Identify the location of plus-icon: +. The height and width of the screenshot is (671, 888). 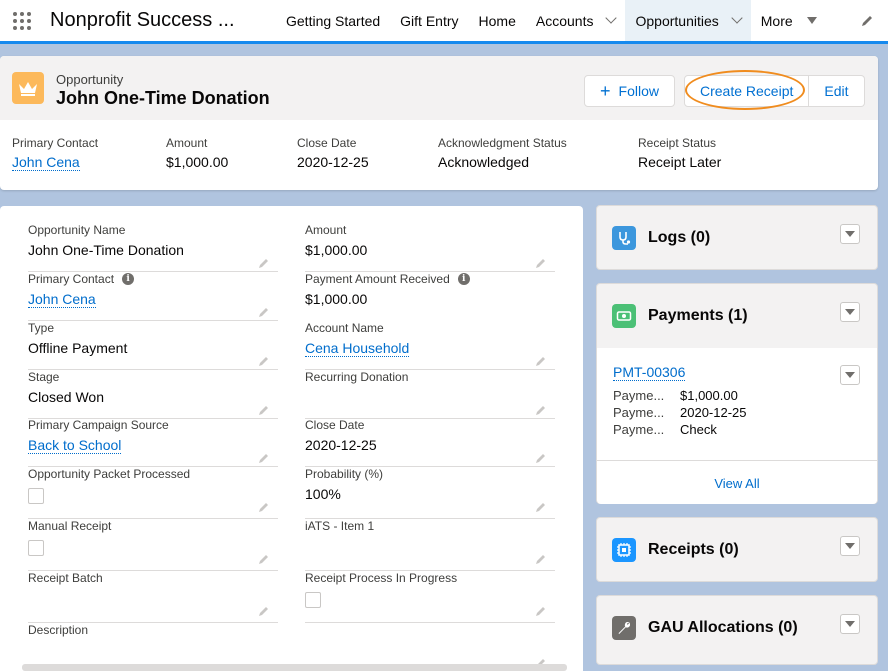
(605, 91).